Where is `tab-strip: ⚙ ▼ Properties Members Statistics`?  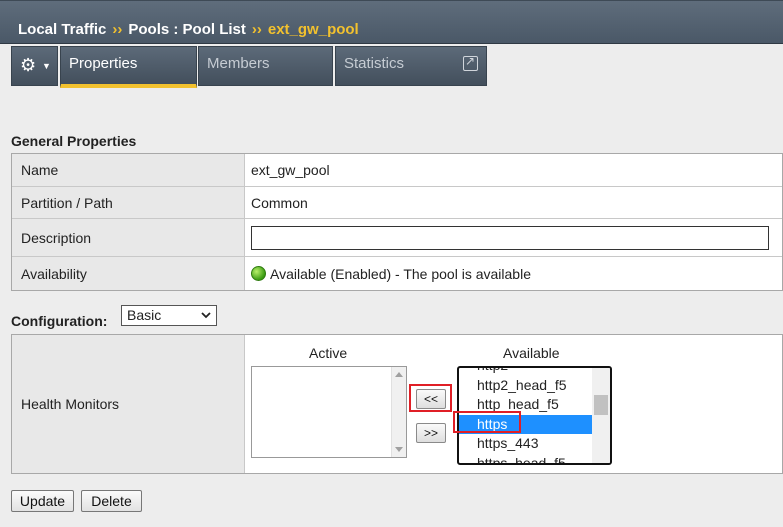 tab-strip: ⚙ ▼ Properties Members Statistics is located at coordinates (391, 66).